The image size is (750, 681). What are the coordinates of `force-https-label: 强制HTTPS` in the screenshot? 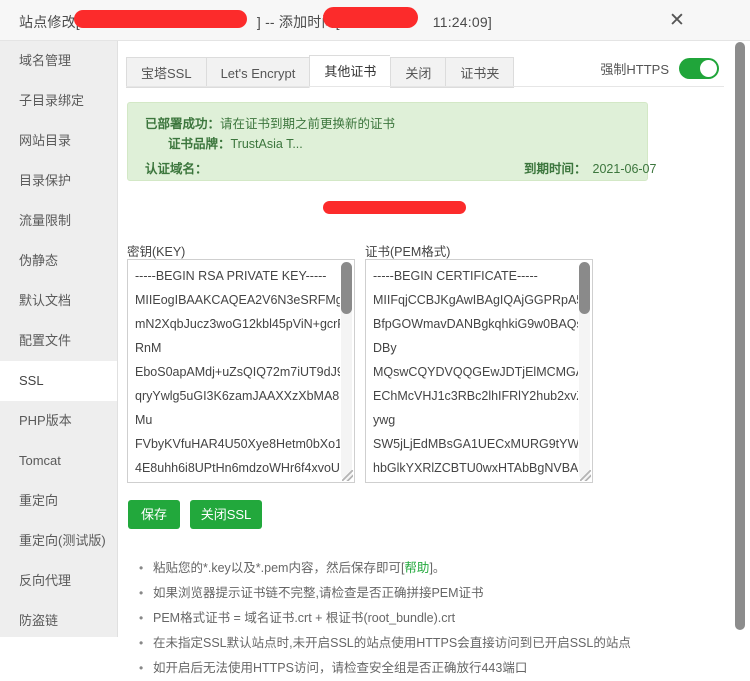 It's located at (634, 69).